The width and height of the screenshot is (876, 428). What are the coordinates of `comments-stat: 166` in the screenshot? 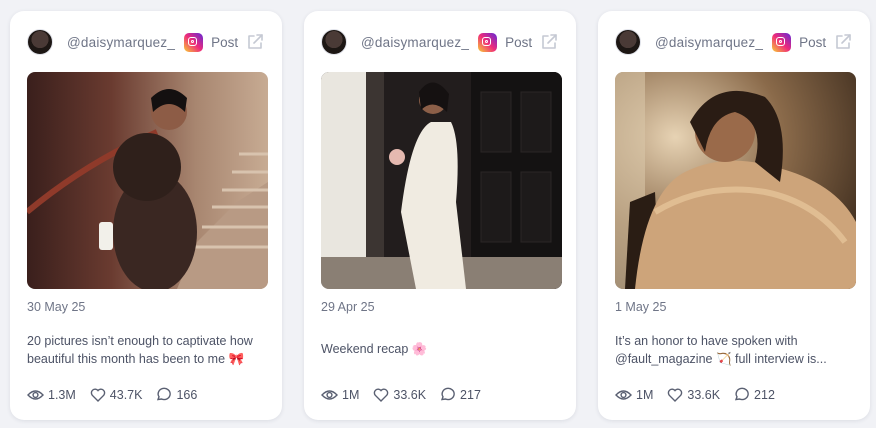 It's located at (176, 394).